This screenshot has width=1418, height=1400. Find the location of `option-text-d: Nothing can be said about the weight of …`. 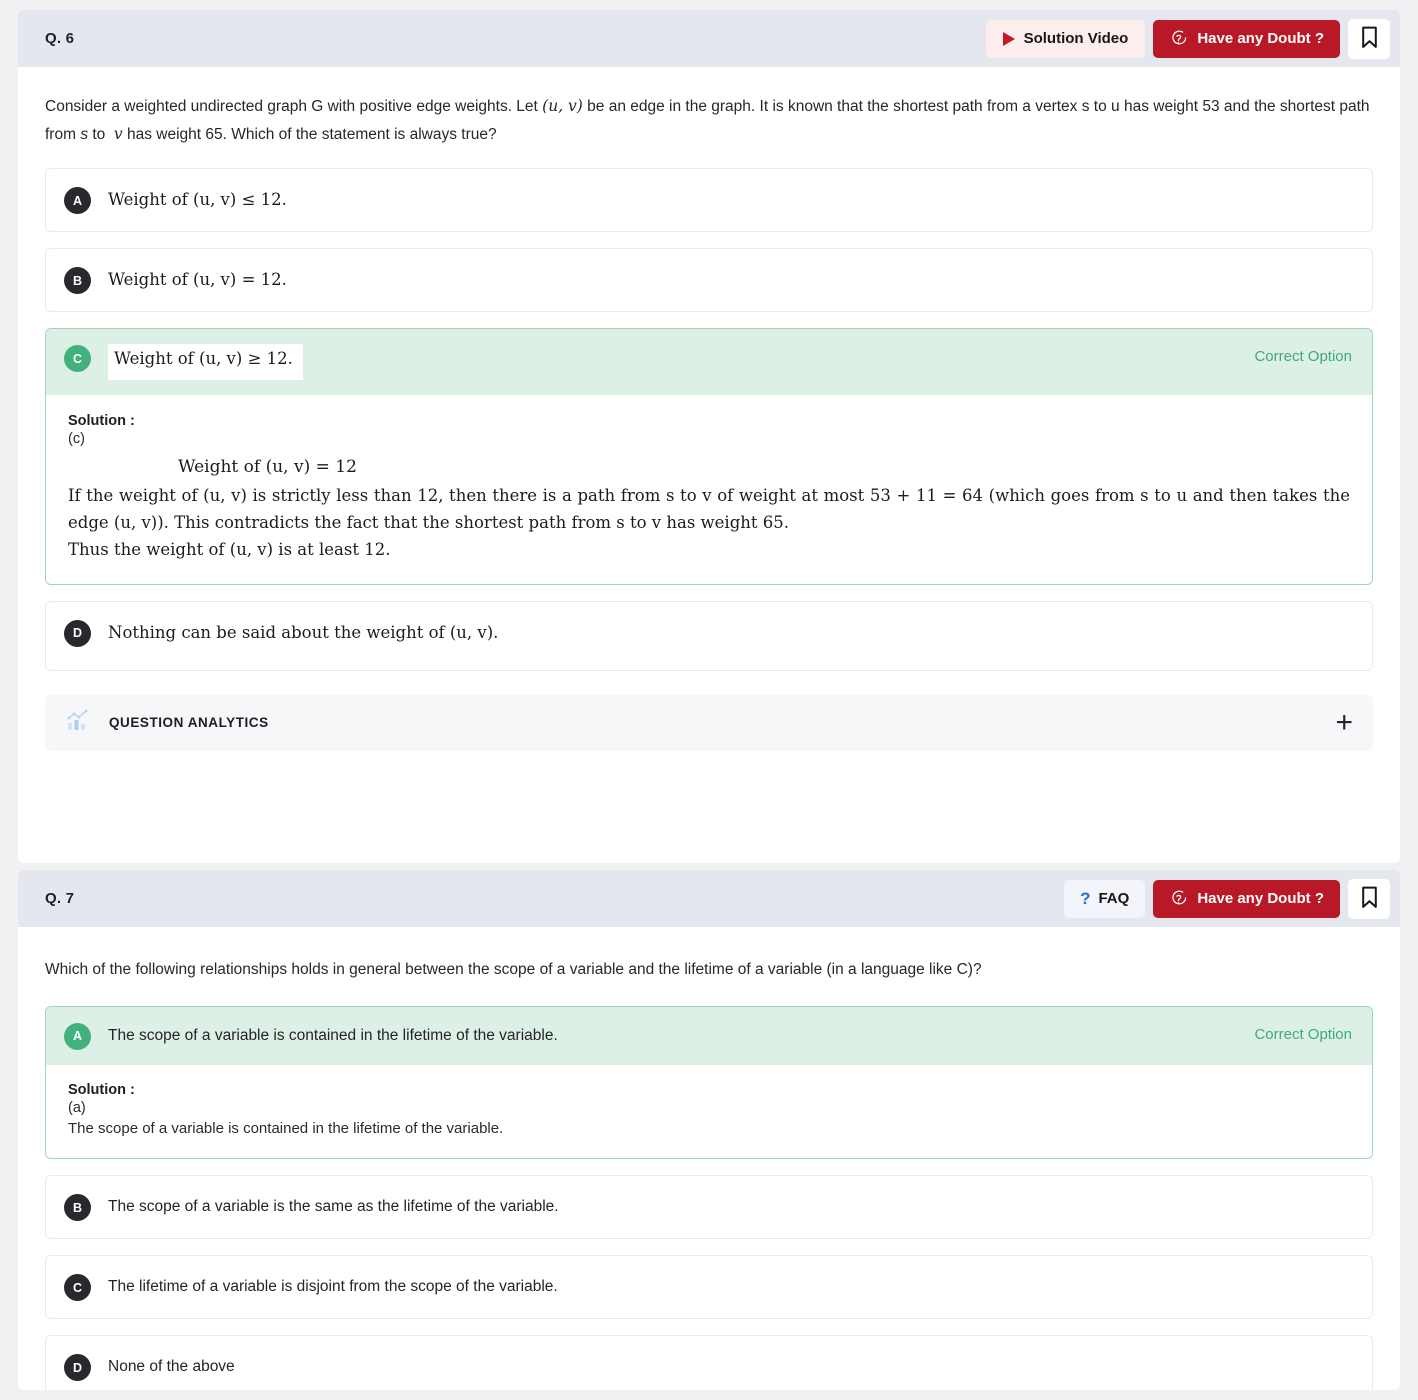

option-text-d: Nothing can be said about the weight of … is located at coordinates (303, 632).